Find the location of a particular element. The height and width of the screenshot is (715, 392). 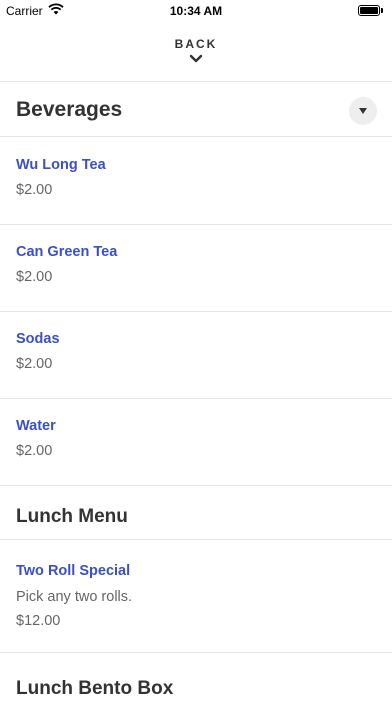

back-button: BACK is located at coordinates (196, 52).